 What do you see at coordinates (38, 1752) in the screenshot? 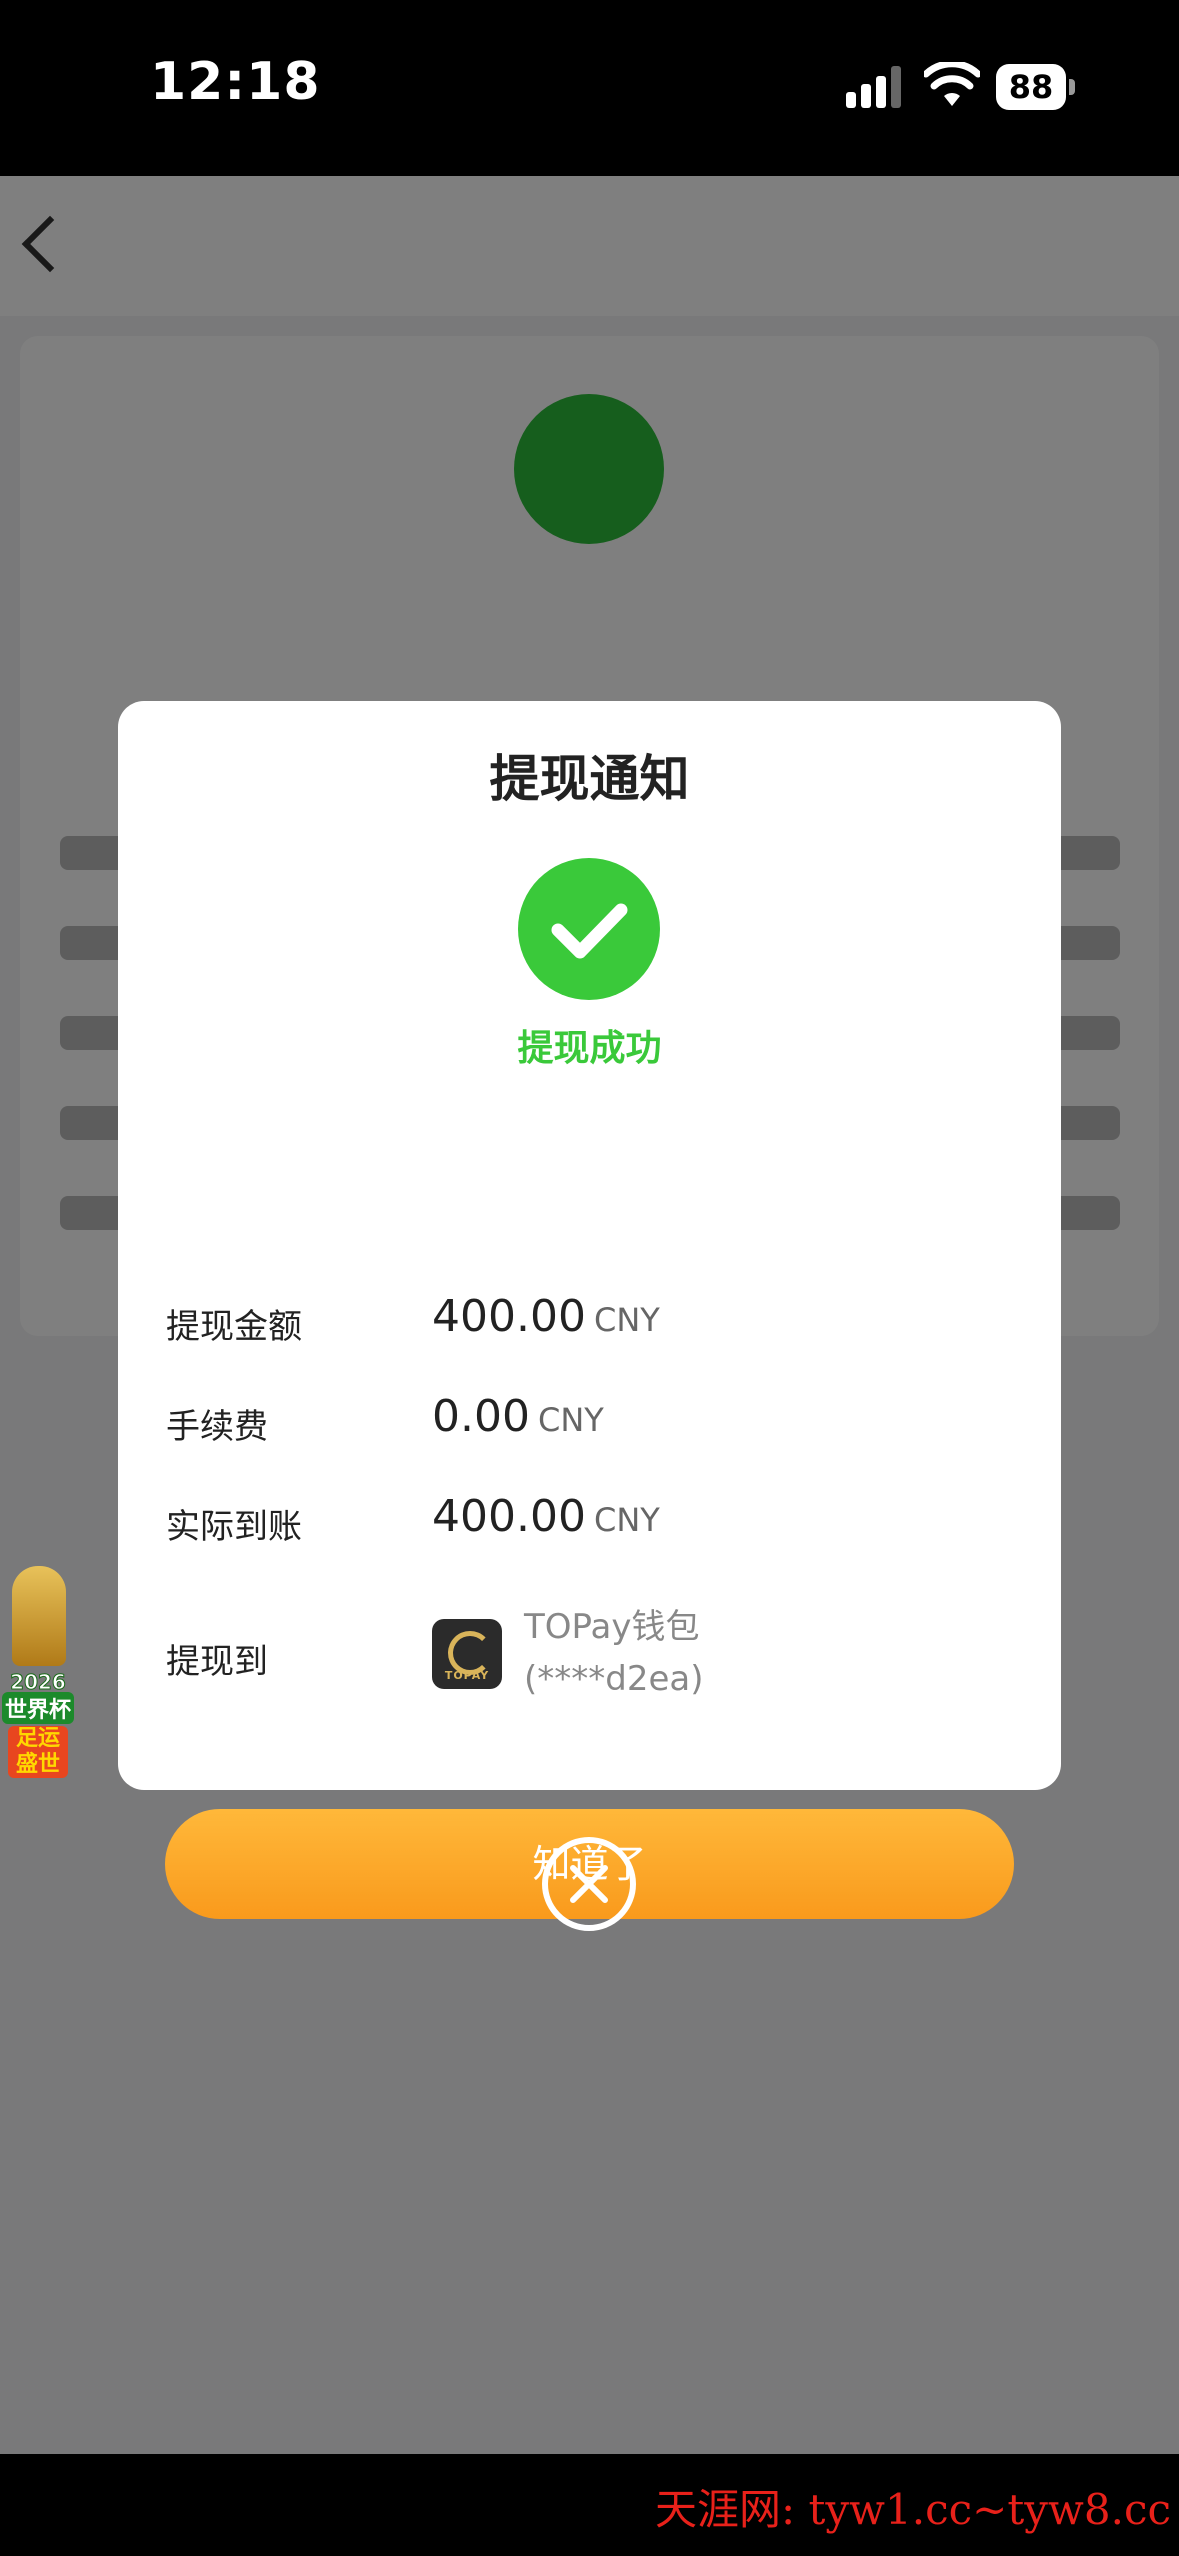
I see `badge-slogan: 足运 盛世` at bounding box center [38, 1752].